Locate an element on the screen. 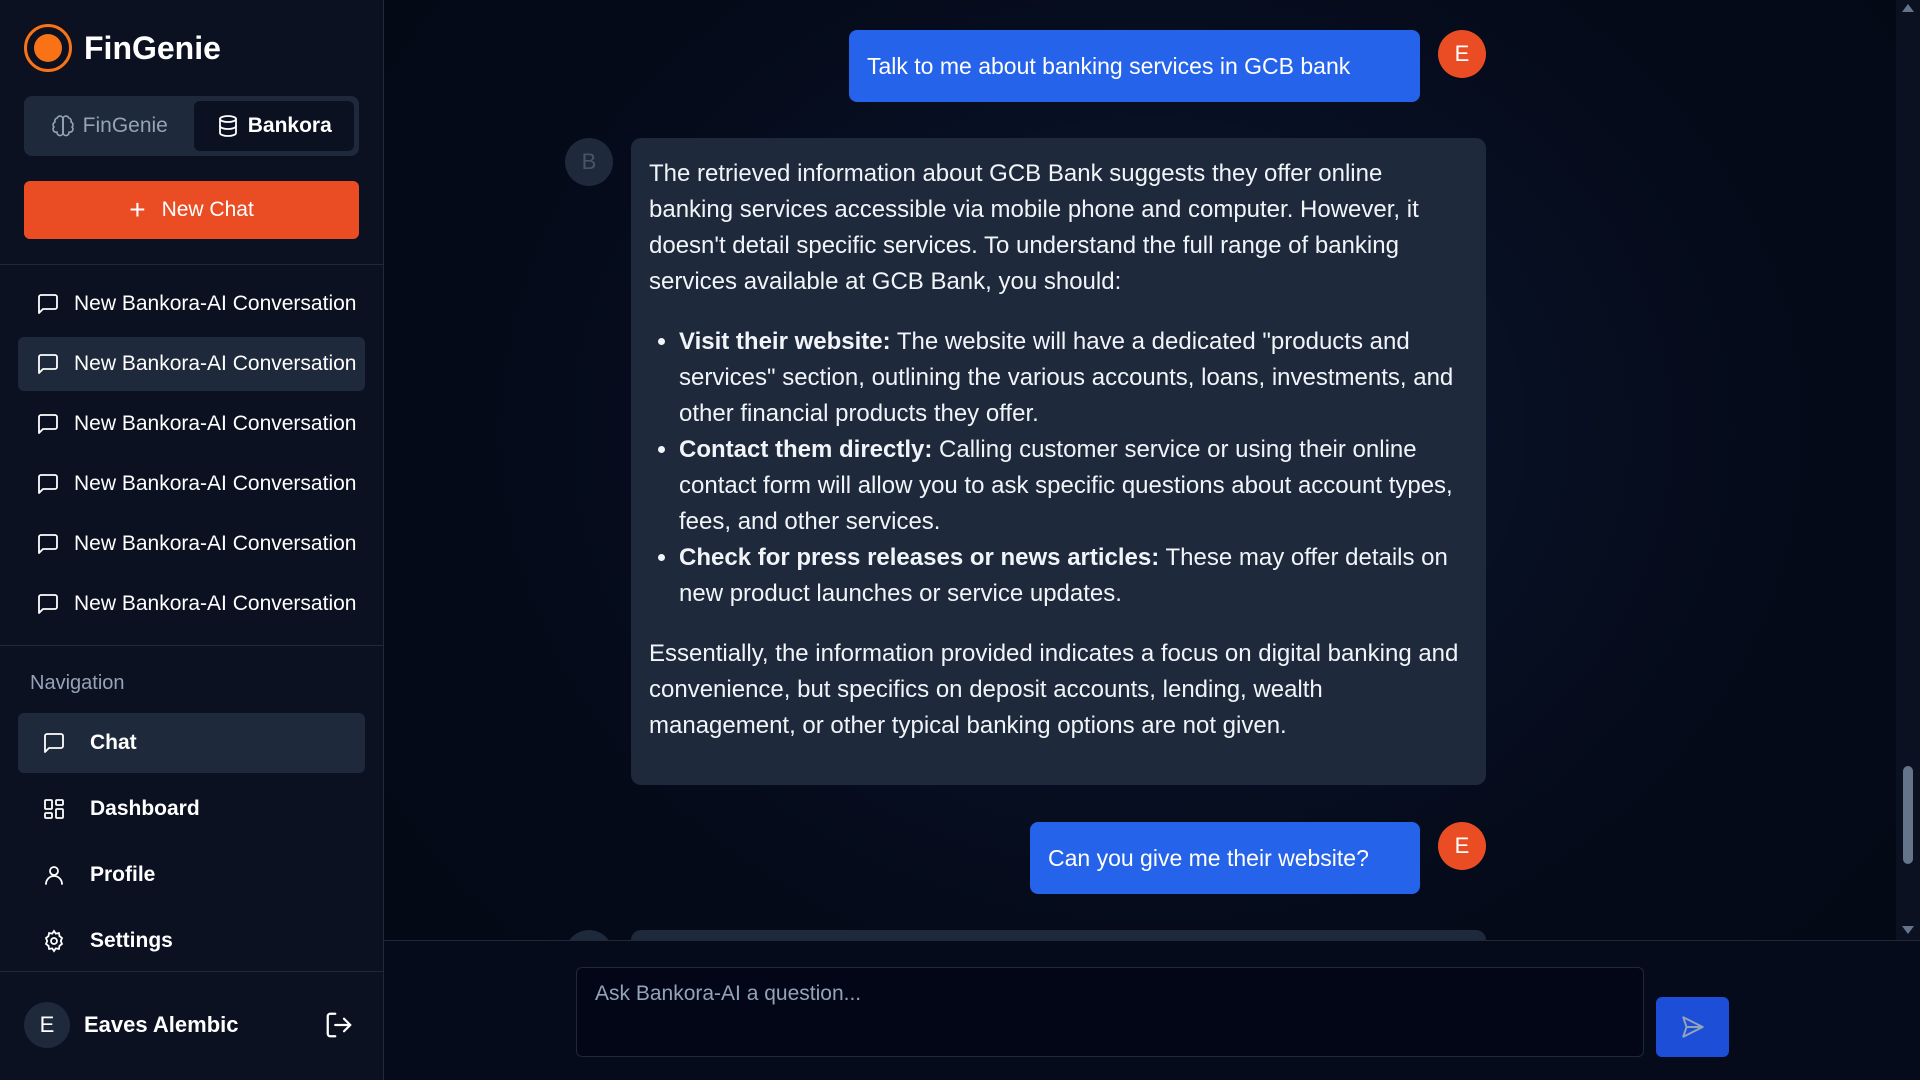 Image resolution: width=1920 pixels, height=1080 pixels. brand: FinGenie is located at coordinates (122, 48).